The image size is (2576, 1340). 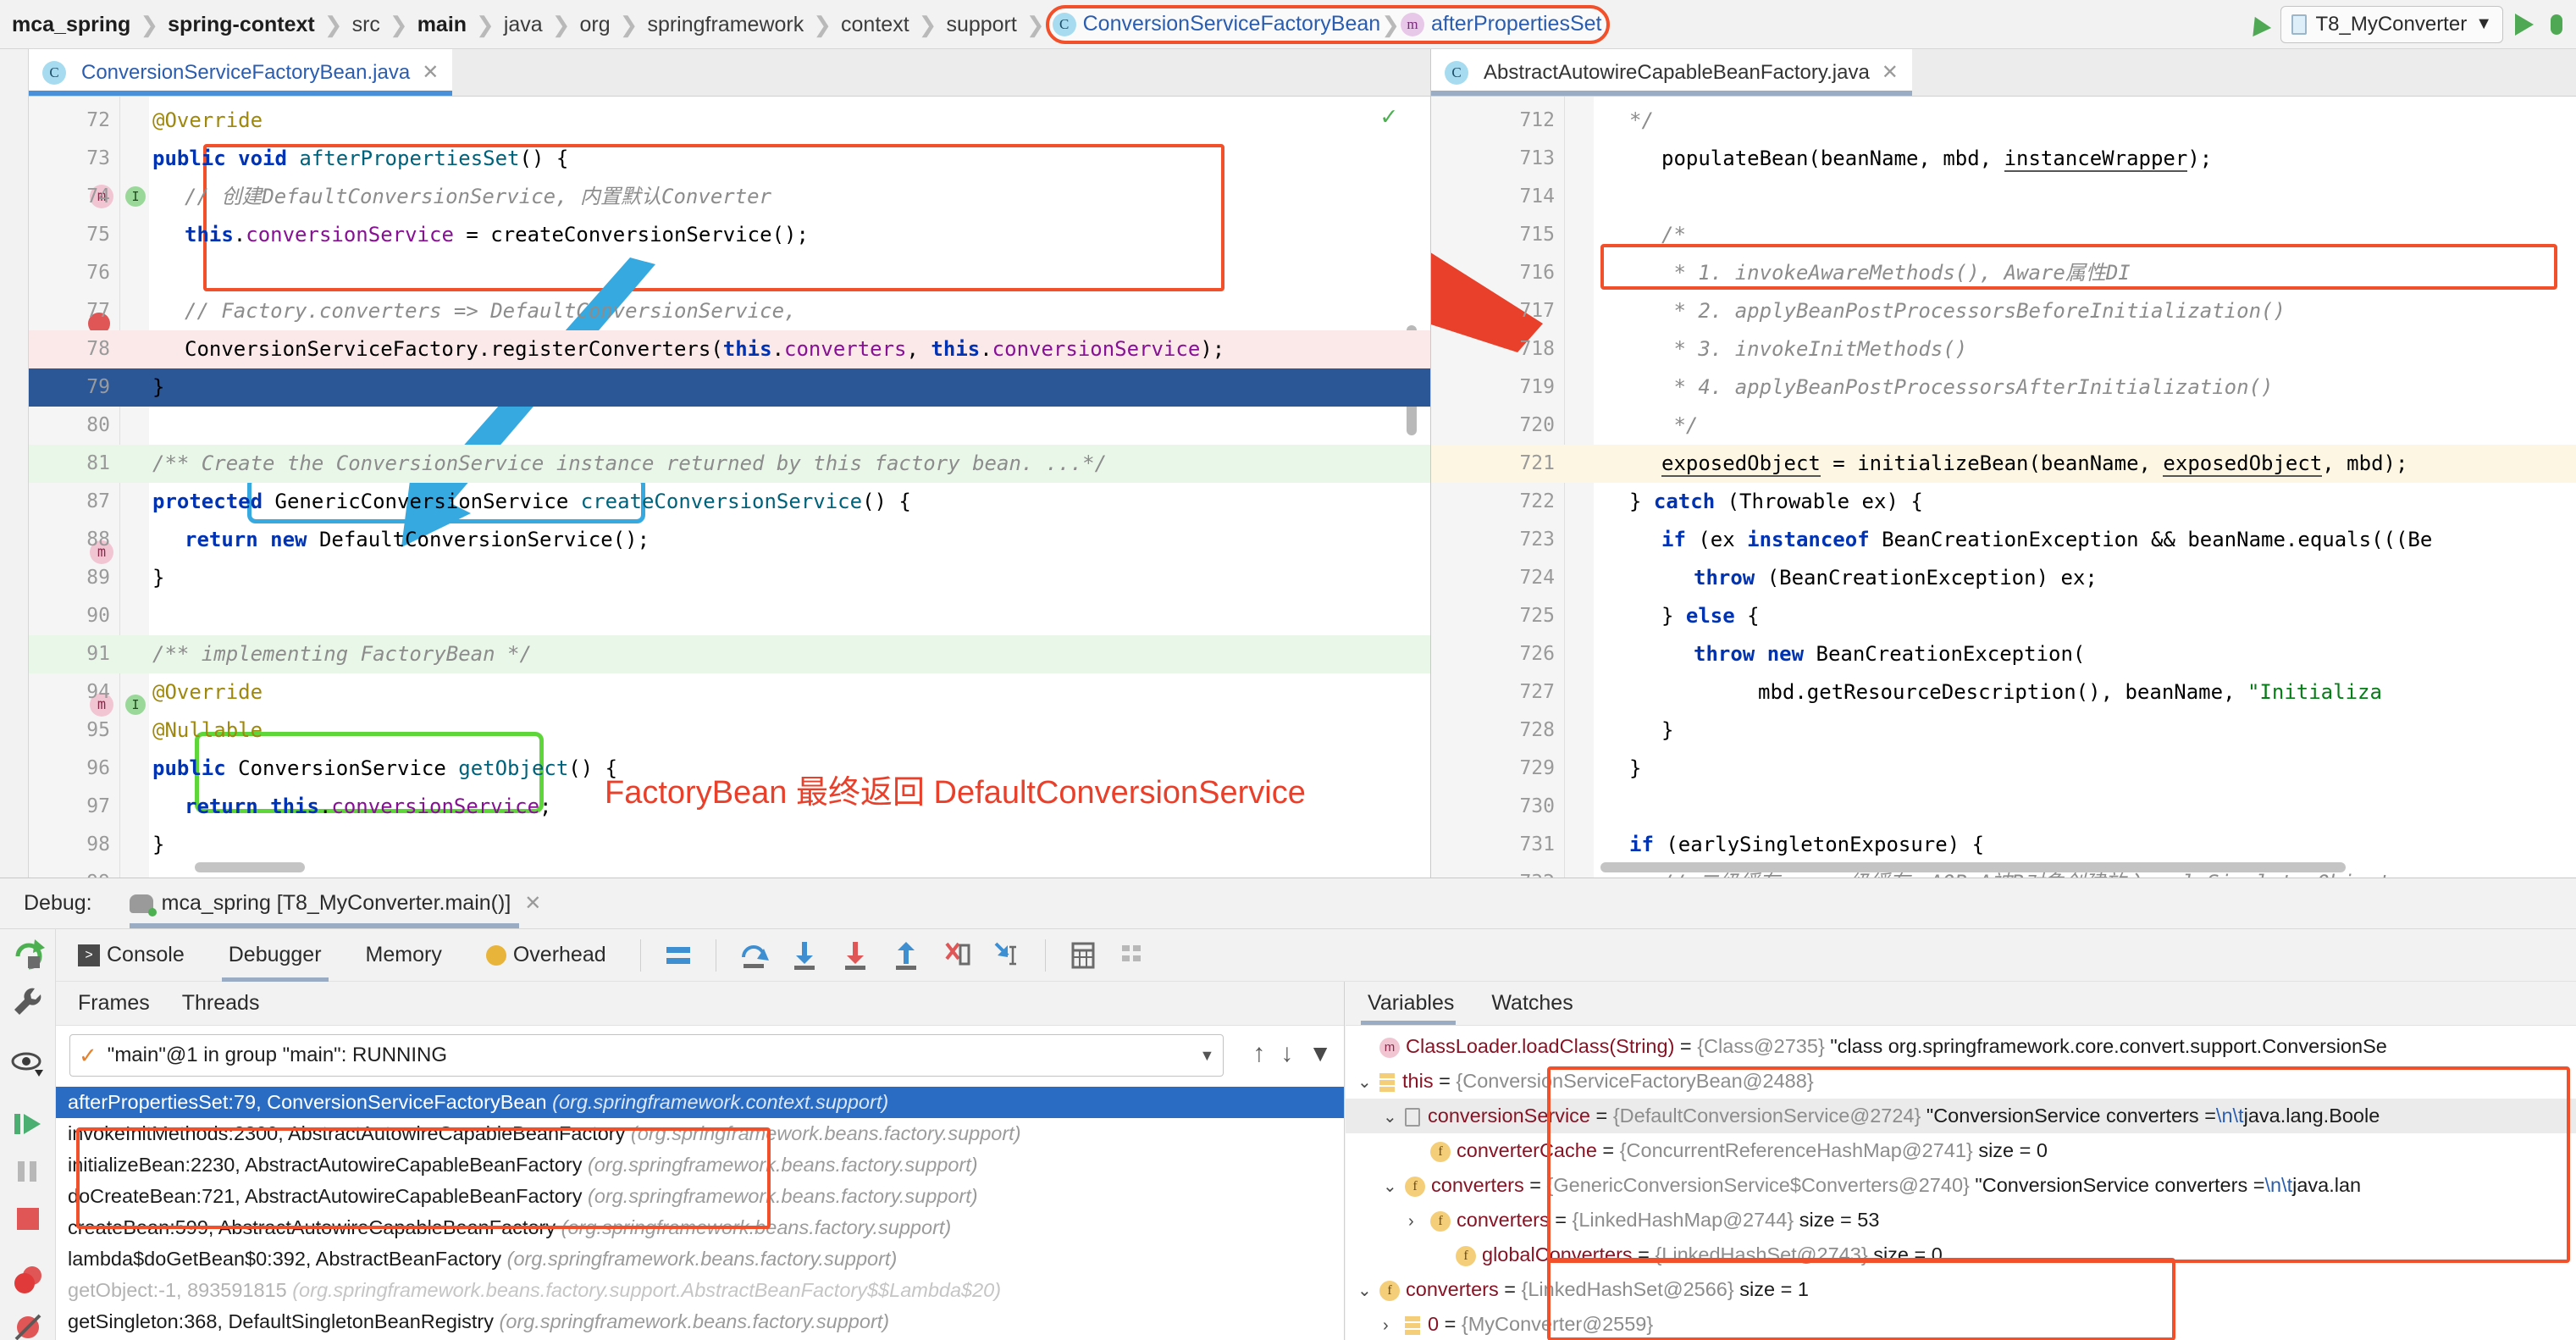 I want to click on step-out-icon, so click(x=906, y=955).